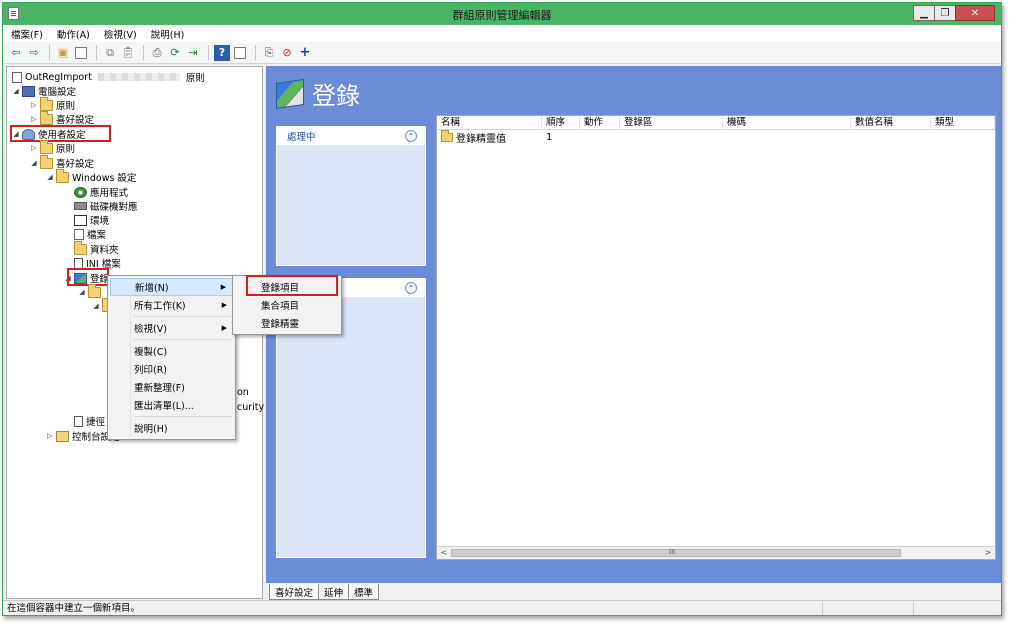 Image resolution: width=1010 pixels, height=625 pixels. I want to click on menu-help: 說明(H), so click(168, 34).